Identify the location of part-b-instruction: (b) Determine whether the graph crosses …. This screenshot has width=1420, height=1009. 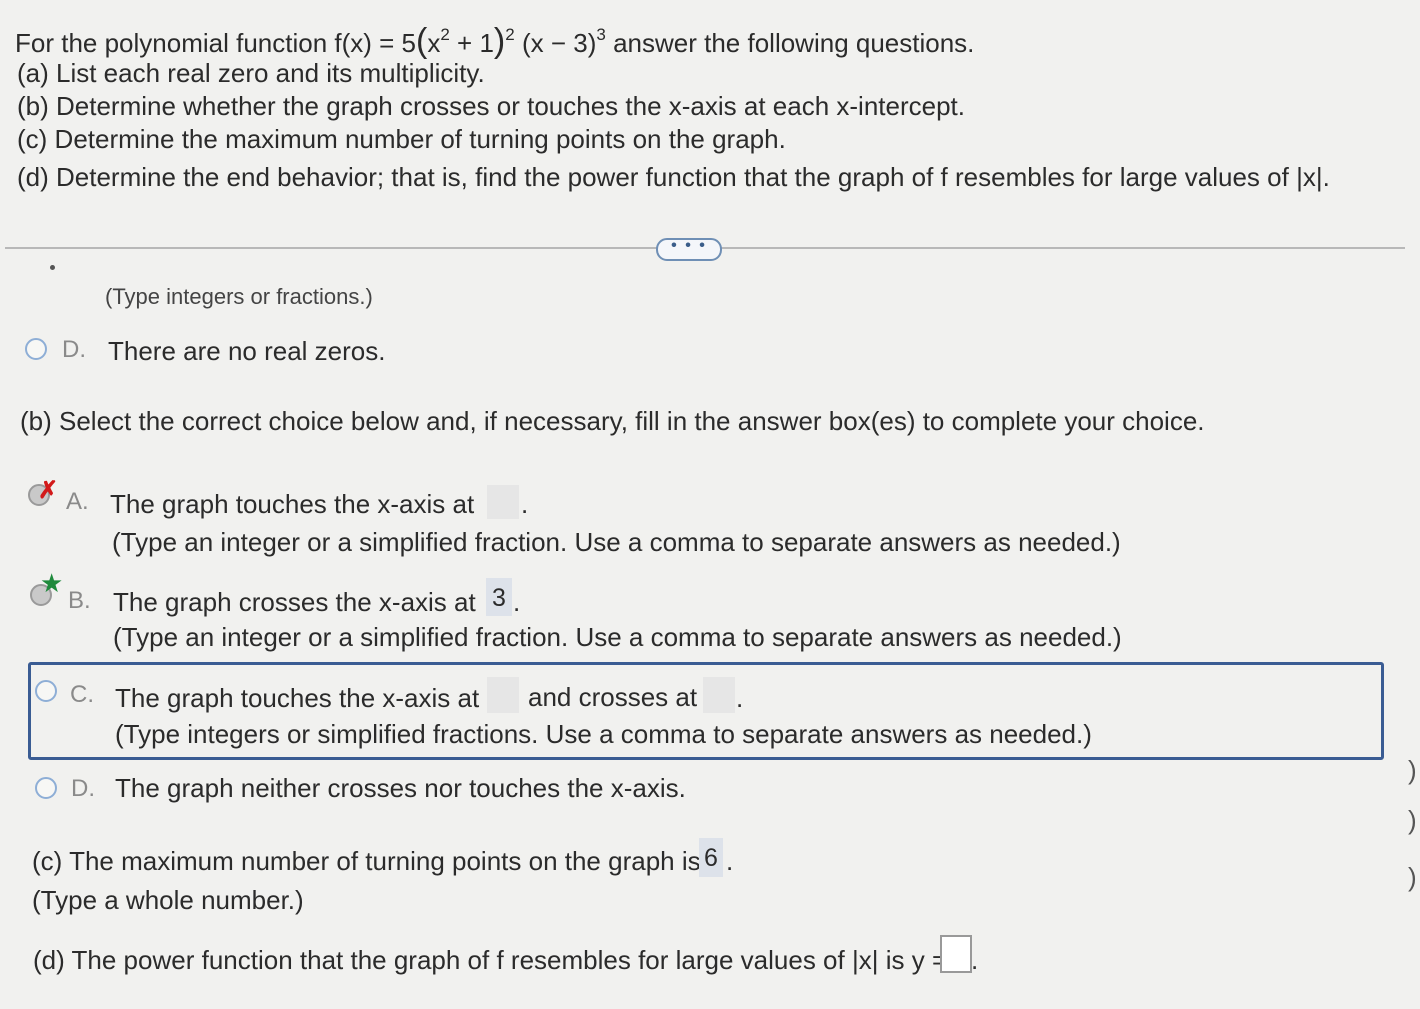
(491, 106).